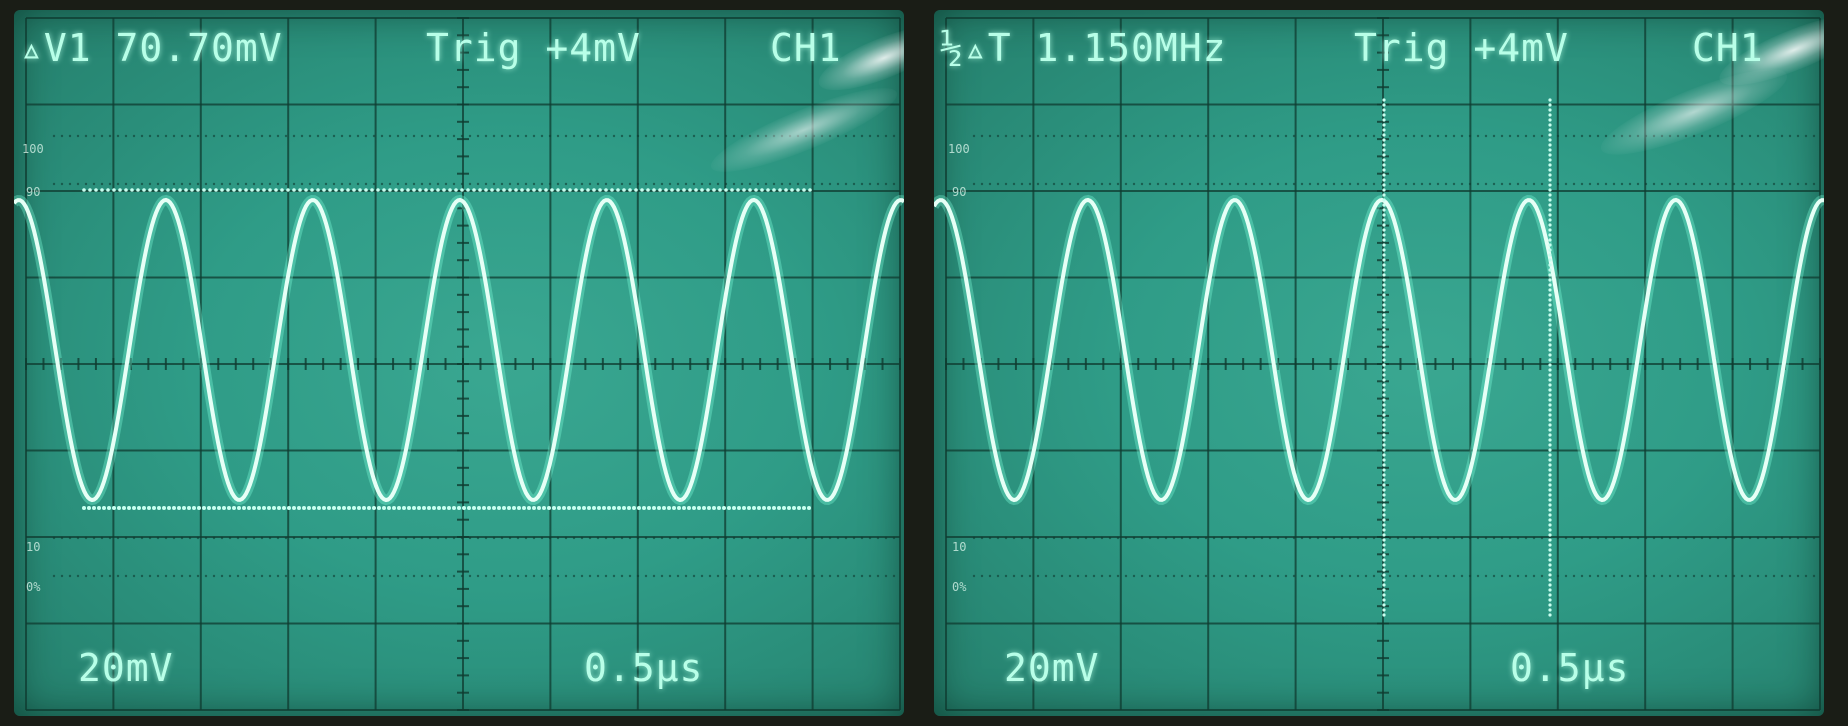  What do you see at coordinates (1083, 48) in the screenshot?
I see `delta-t-frequency-readout: ½▵T 1.150MHz` at bounding box center [1083, 48].